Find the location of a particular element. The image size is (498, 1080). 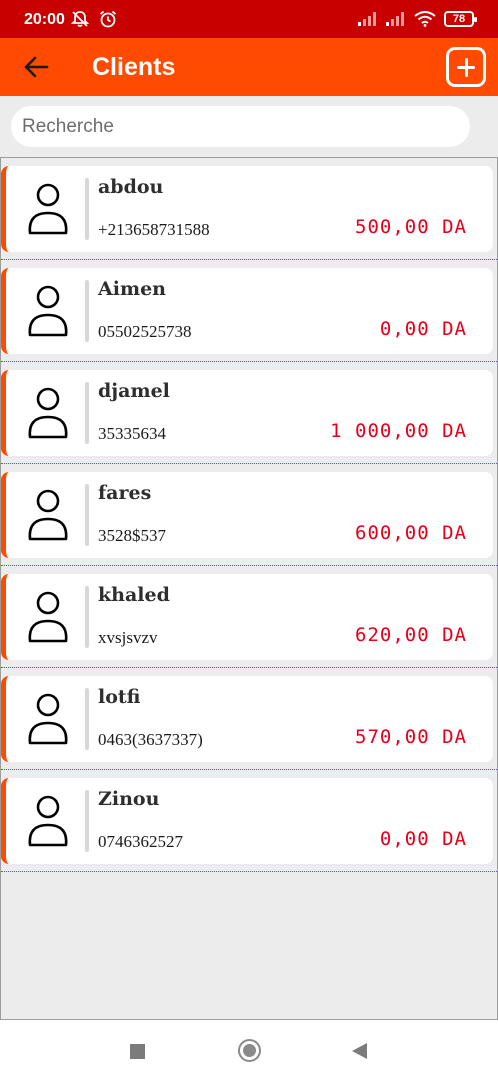

battery-icon: 78 is located at coordinates (460, 19).